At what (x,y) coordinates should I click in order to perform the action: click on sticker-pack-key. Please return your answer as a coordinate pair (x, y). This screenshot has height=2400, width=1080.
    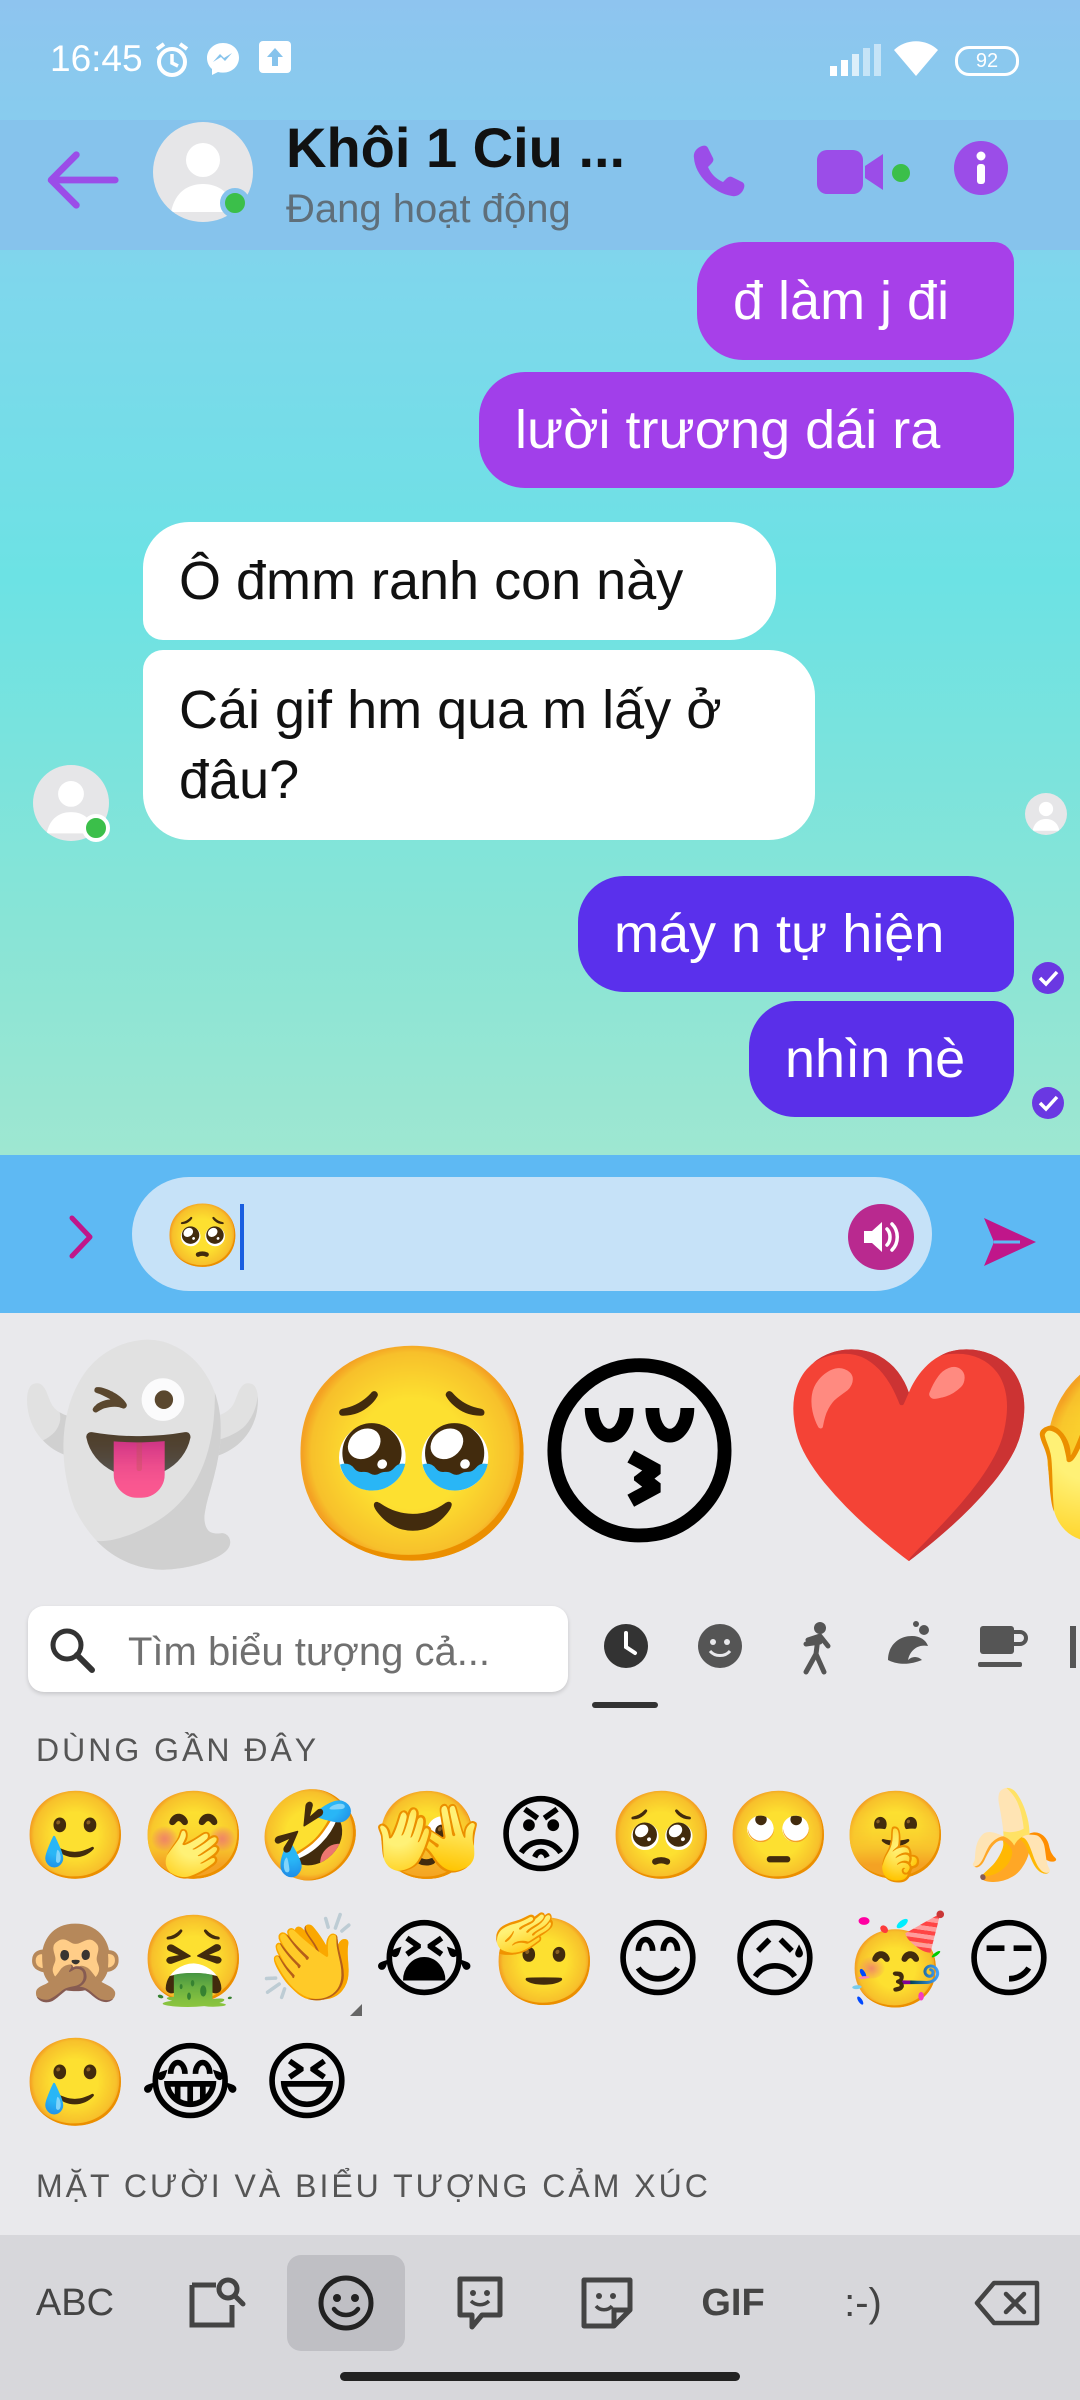
    Looking at the image, I should click on (607, 2303).